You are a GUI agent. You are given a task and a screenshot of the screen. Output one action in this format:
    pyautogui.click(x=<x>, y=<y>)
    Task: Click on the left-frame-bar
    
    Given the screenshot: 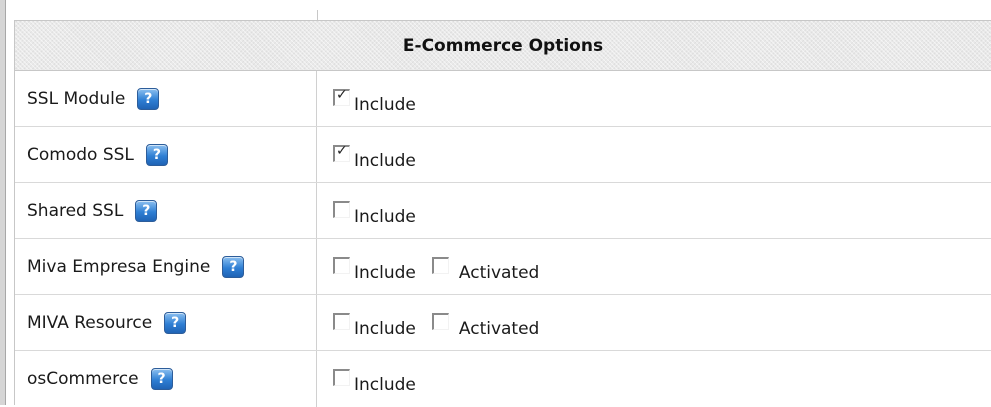 What is the action you would take?
    pyautogui.click(x=3, y=202)
    